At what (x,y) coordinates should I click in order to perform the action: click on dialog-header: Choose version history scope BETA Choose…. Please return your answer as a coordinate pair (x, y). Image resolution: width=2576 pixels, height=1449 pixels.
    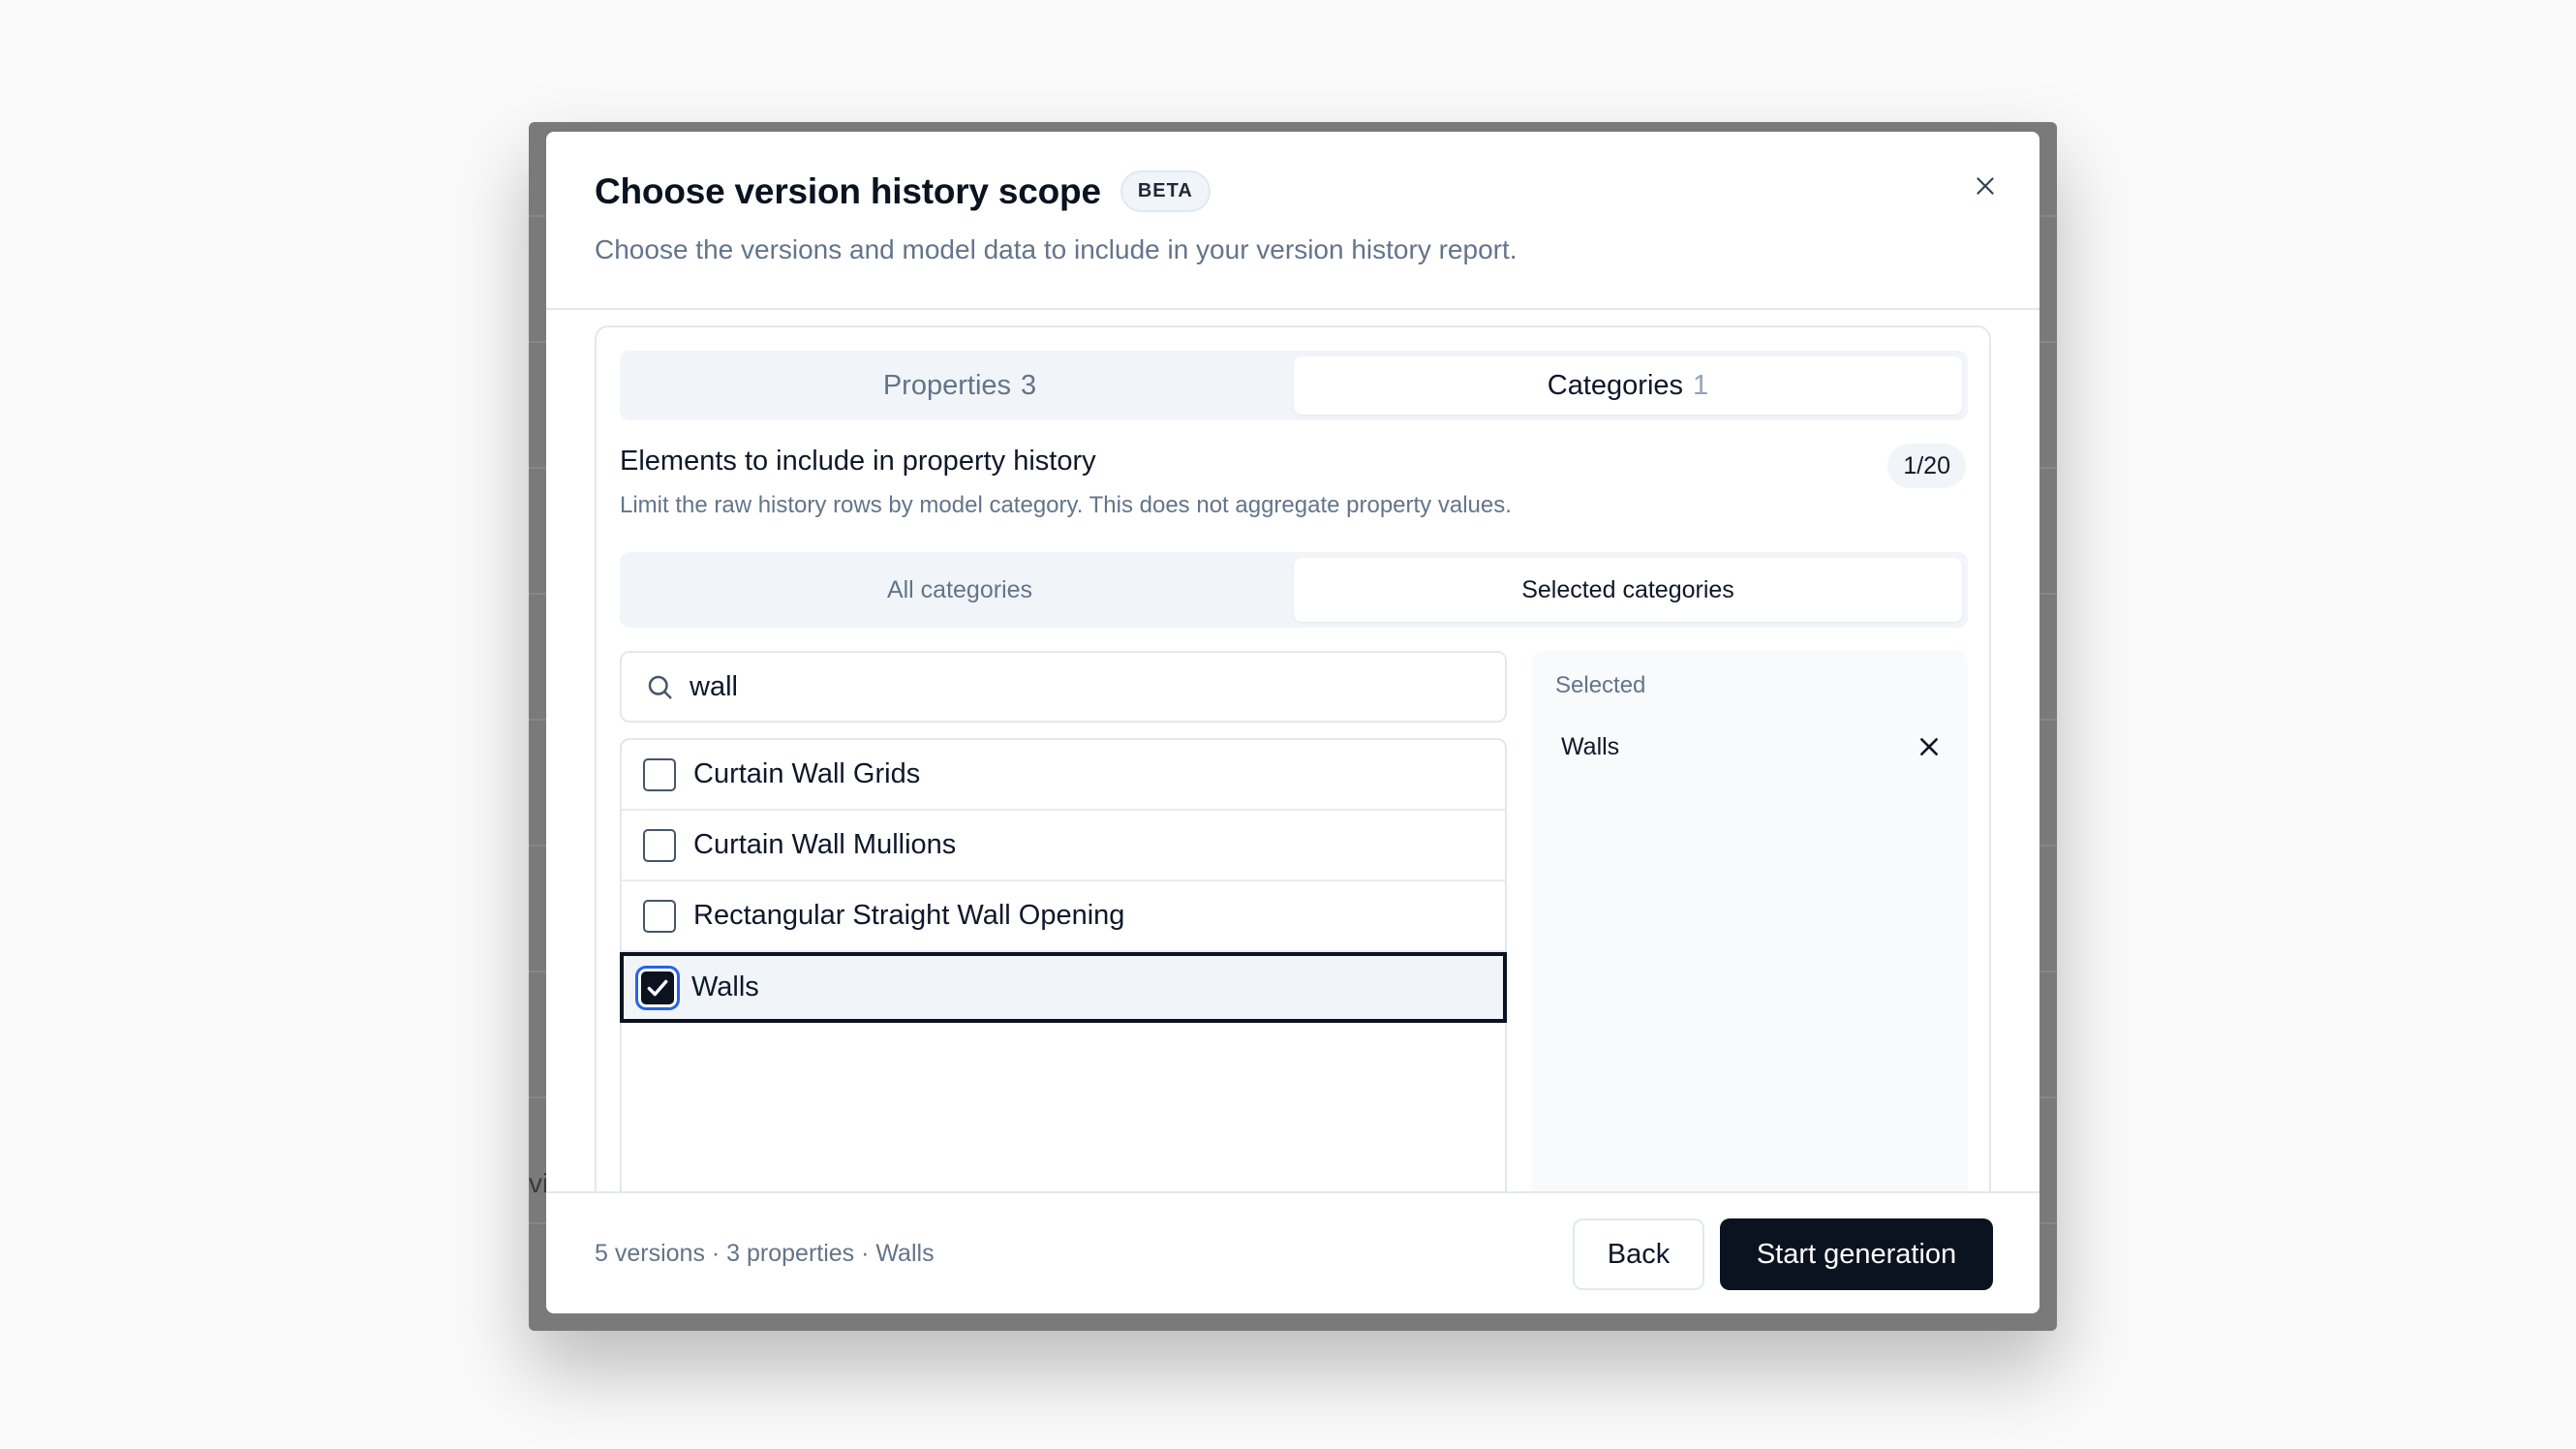
    Looking at the image, I should click on (1292, 221).